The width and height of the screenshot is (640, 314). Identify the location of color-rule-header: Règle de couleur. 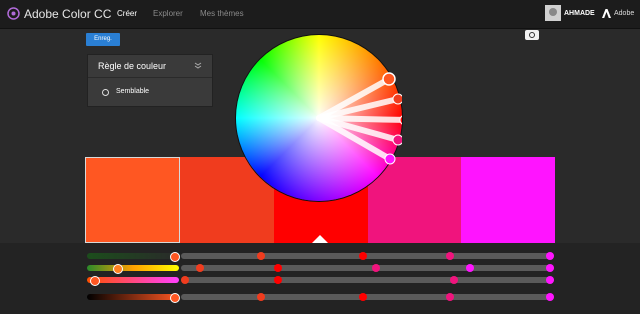
(150, 66).